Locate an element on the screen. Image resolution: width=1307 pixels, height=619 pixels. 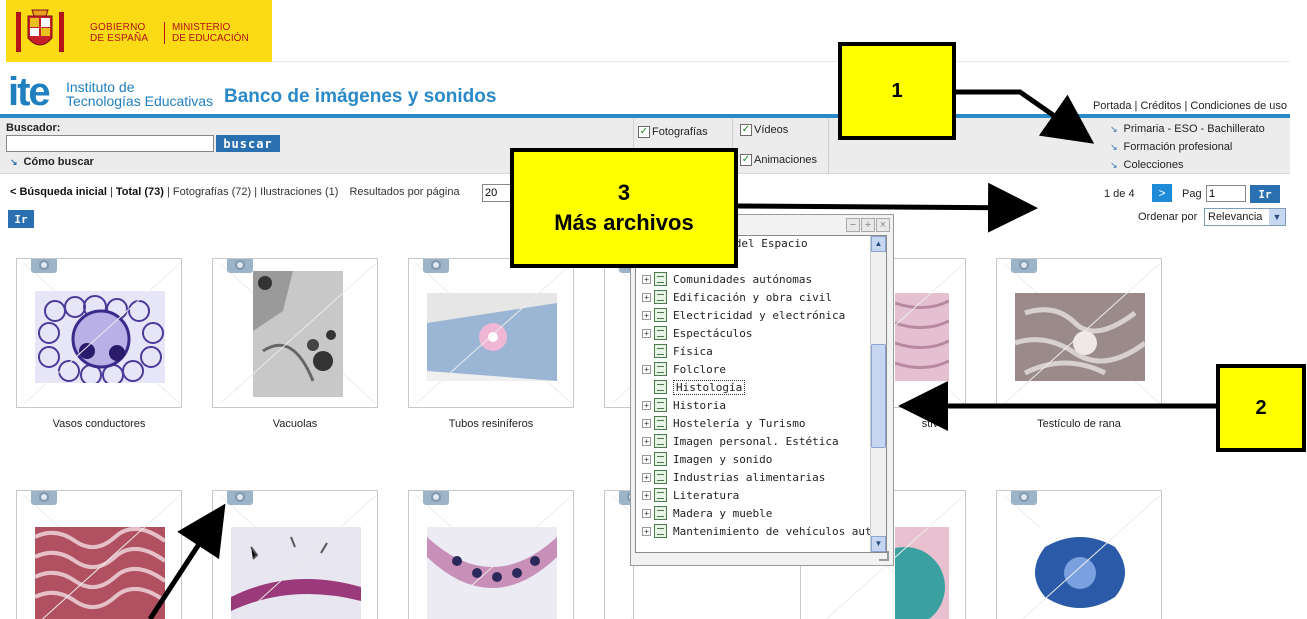
gov-divider is located at coordinates (164, 33).